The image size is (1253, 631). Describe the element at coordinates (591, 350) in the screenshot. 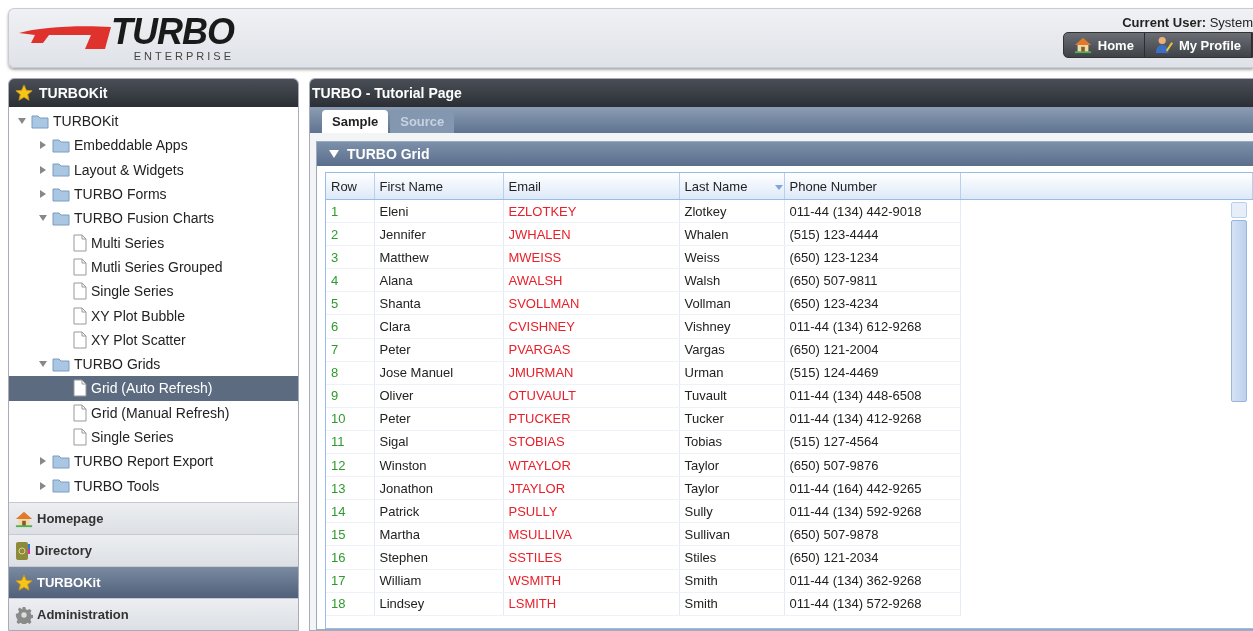

I see `table-cell: PVARGAS` at that location.